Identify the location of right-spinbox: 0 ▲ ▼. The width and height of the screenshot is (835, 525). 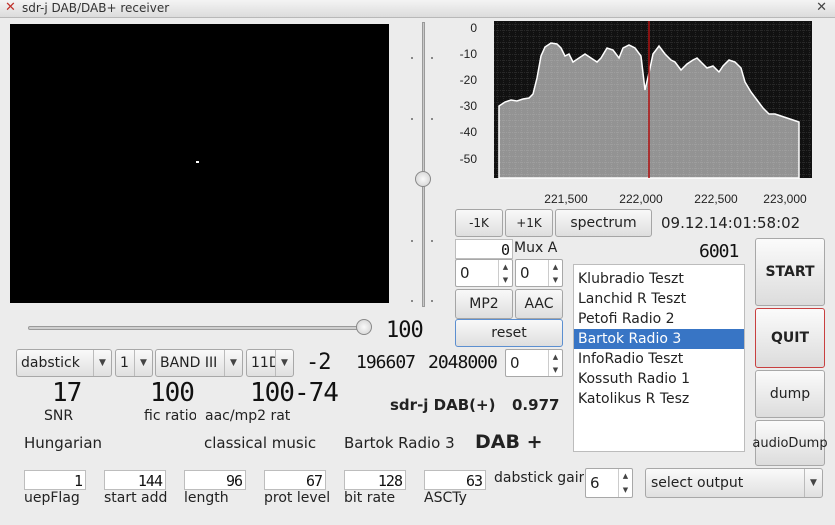
(539, 273).